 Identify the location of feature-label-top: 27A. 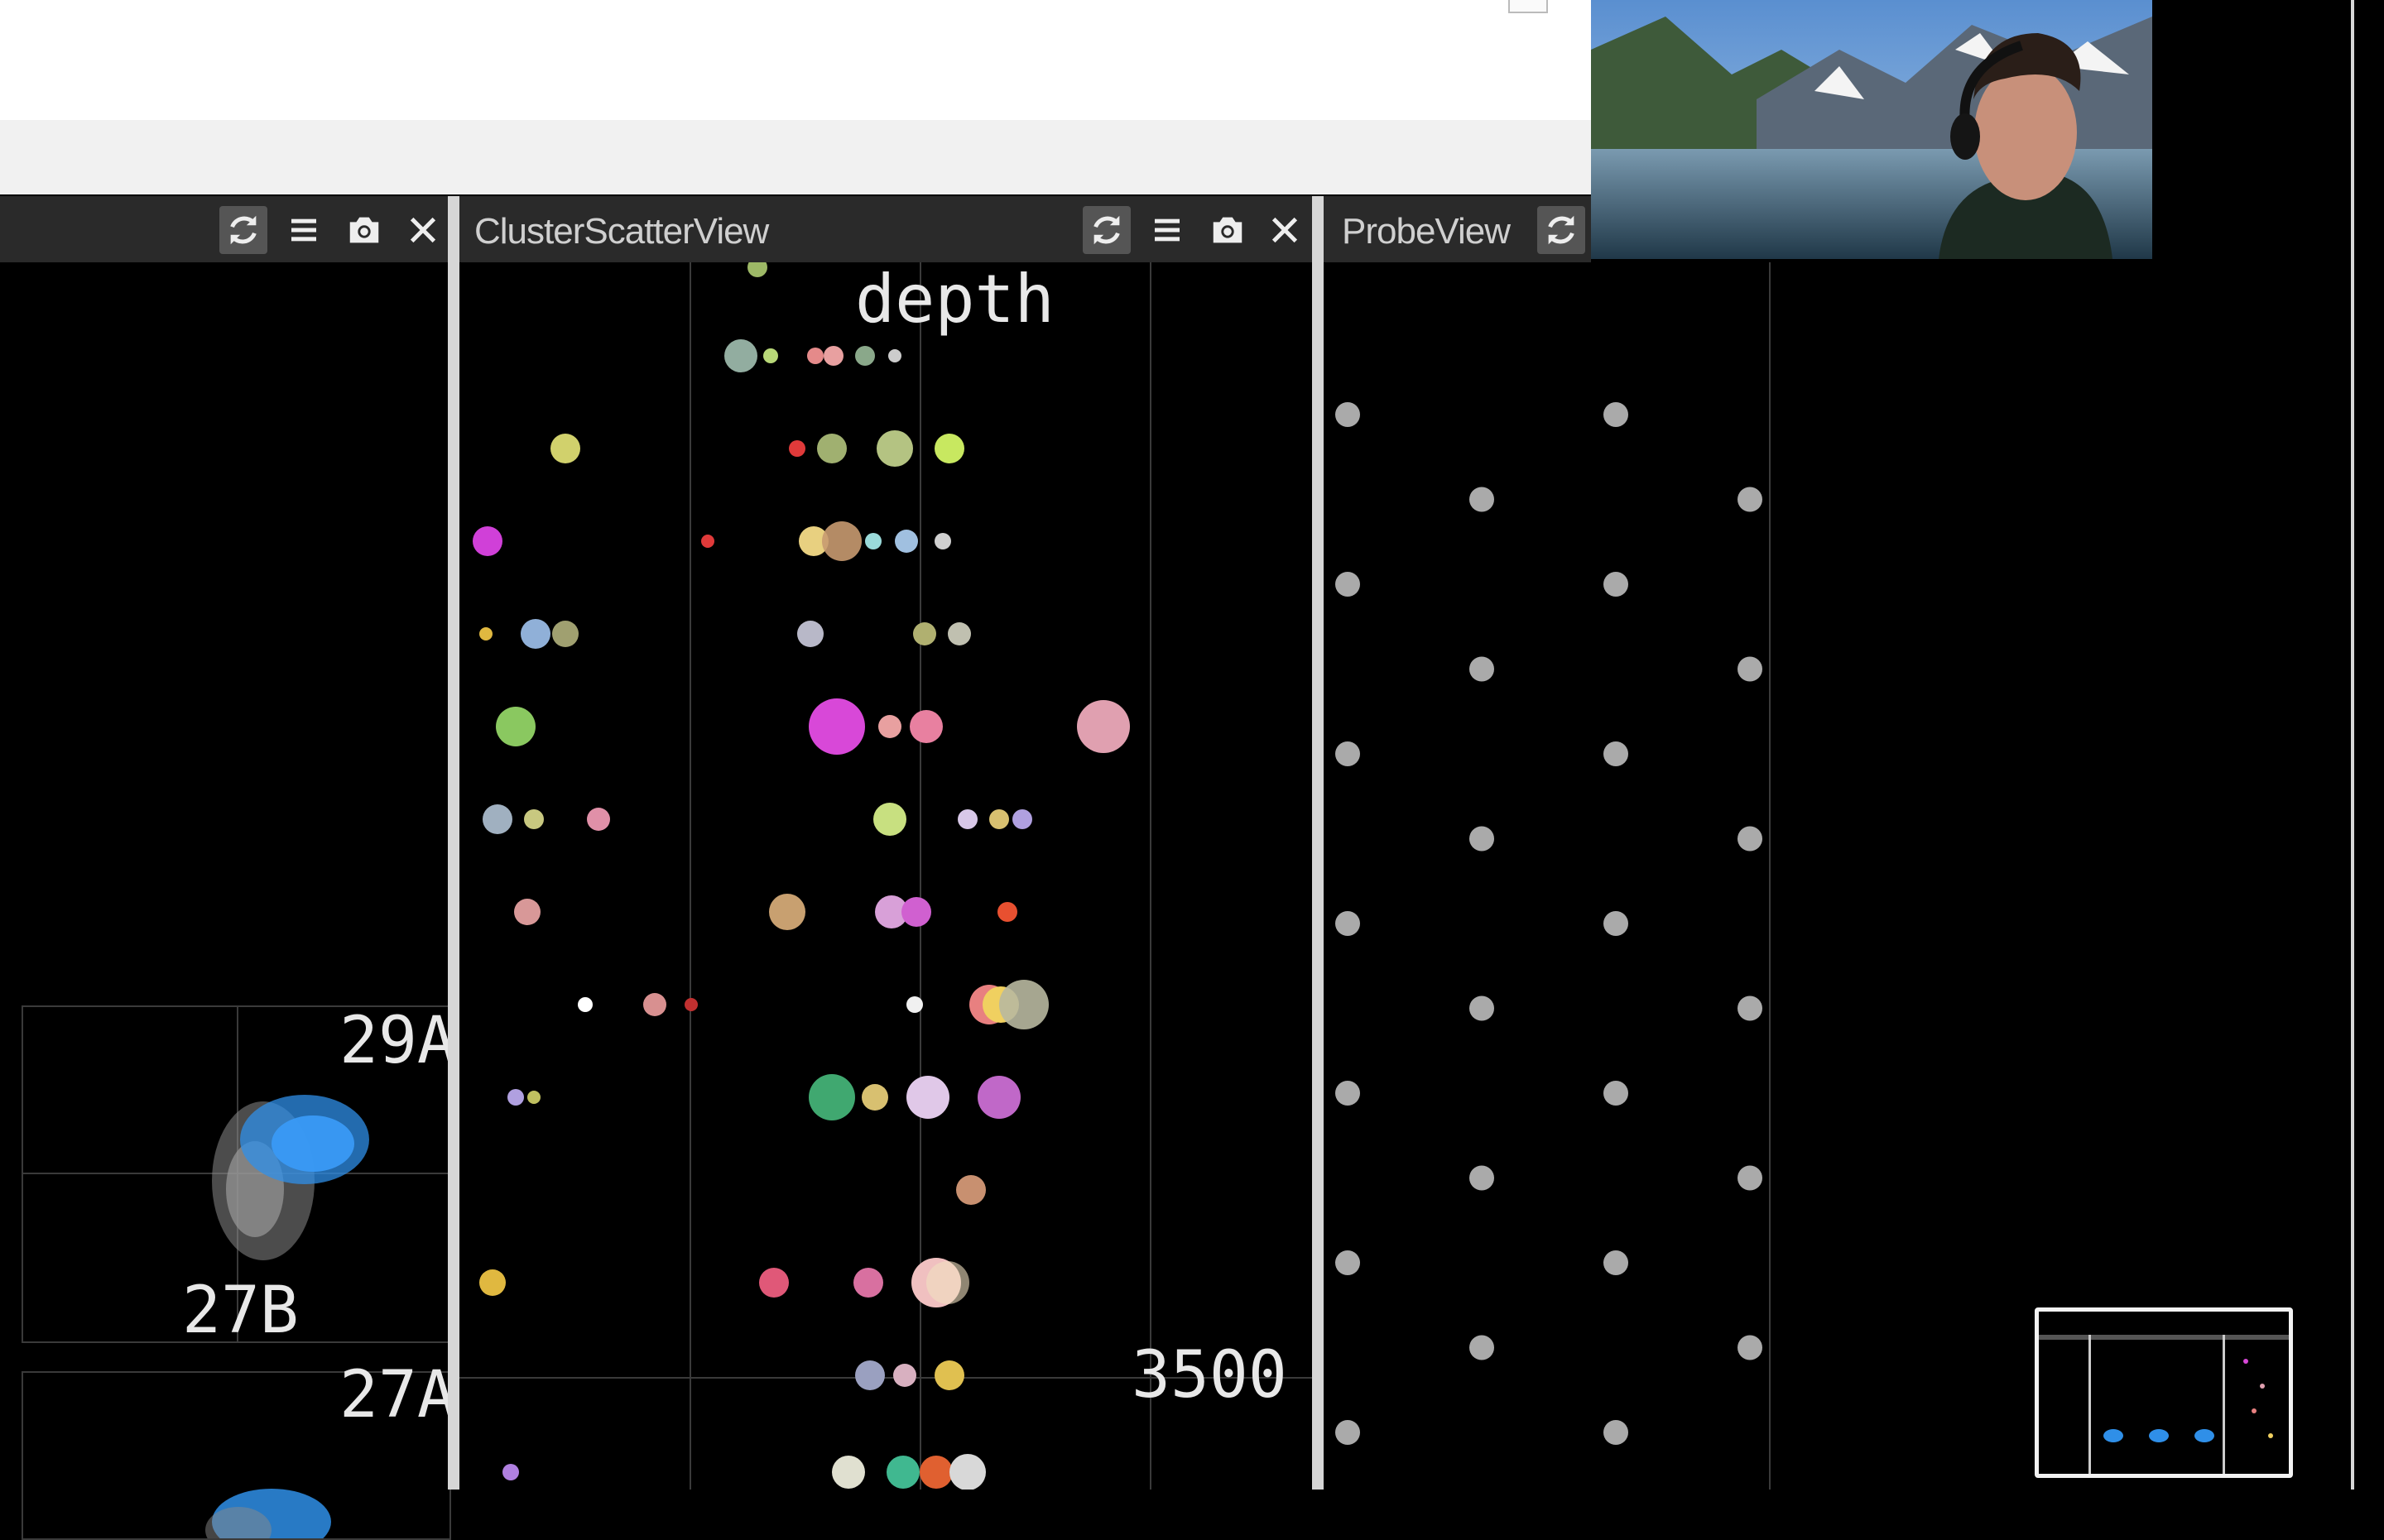
(397, 1395).